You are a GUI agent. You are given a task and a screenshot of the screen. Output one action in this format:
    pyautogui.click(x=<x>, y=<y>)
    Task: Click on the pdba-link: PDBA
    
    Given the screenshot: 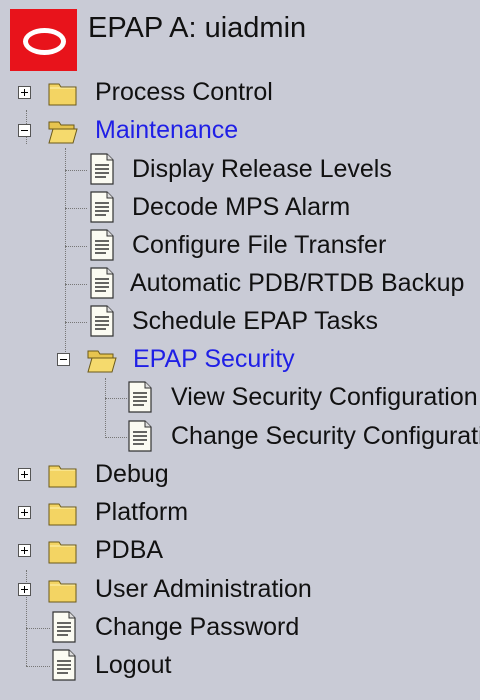 What is the action you would take?
    pyautogui.click(x=129, y=550)
    